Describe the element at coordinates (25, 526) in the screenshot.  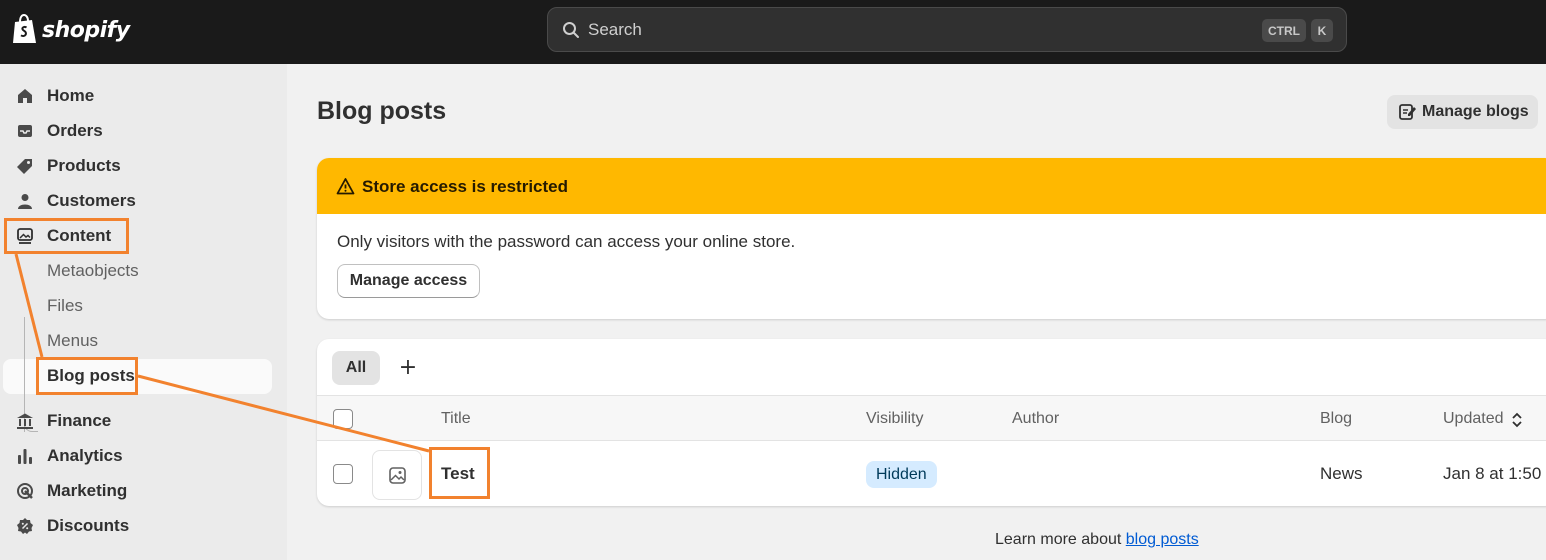
I see `discount-icon` at that location.